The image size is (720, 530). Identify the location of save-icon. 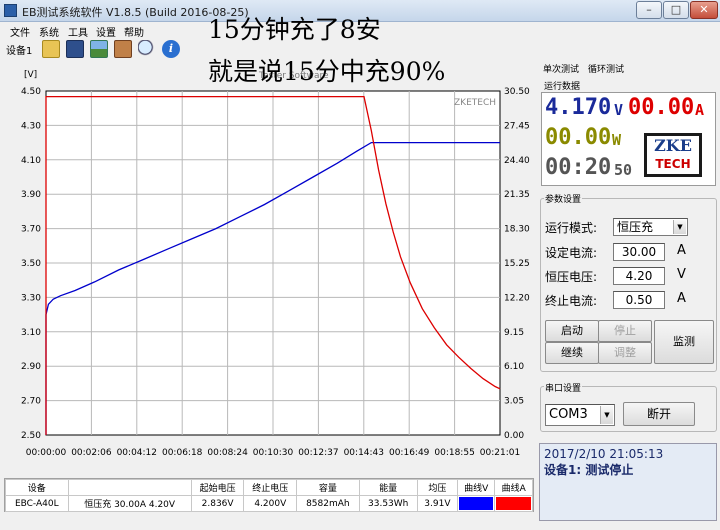
(75, 49).